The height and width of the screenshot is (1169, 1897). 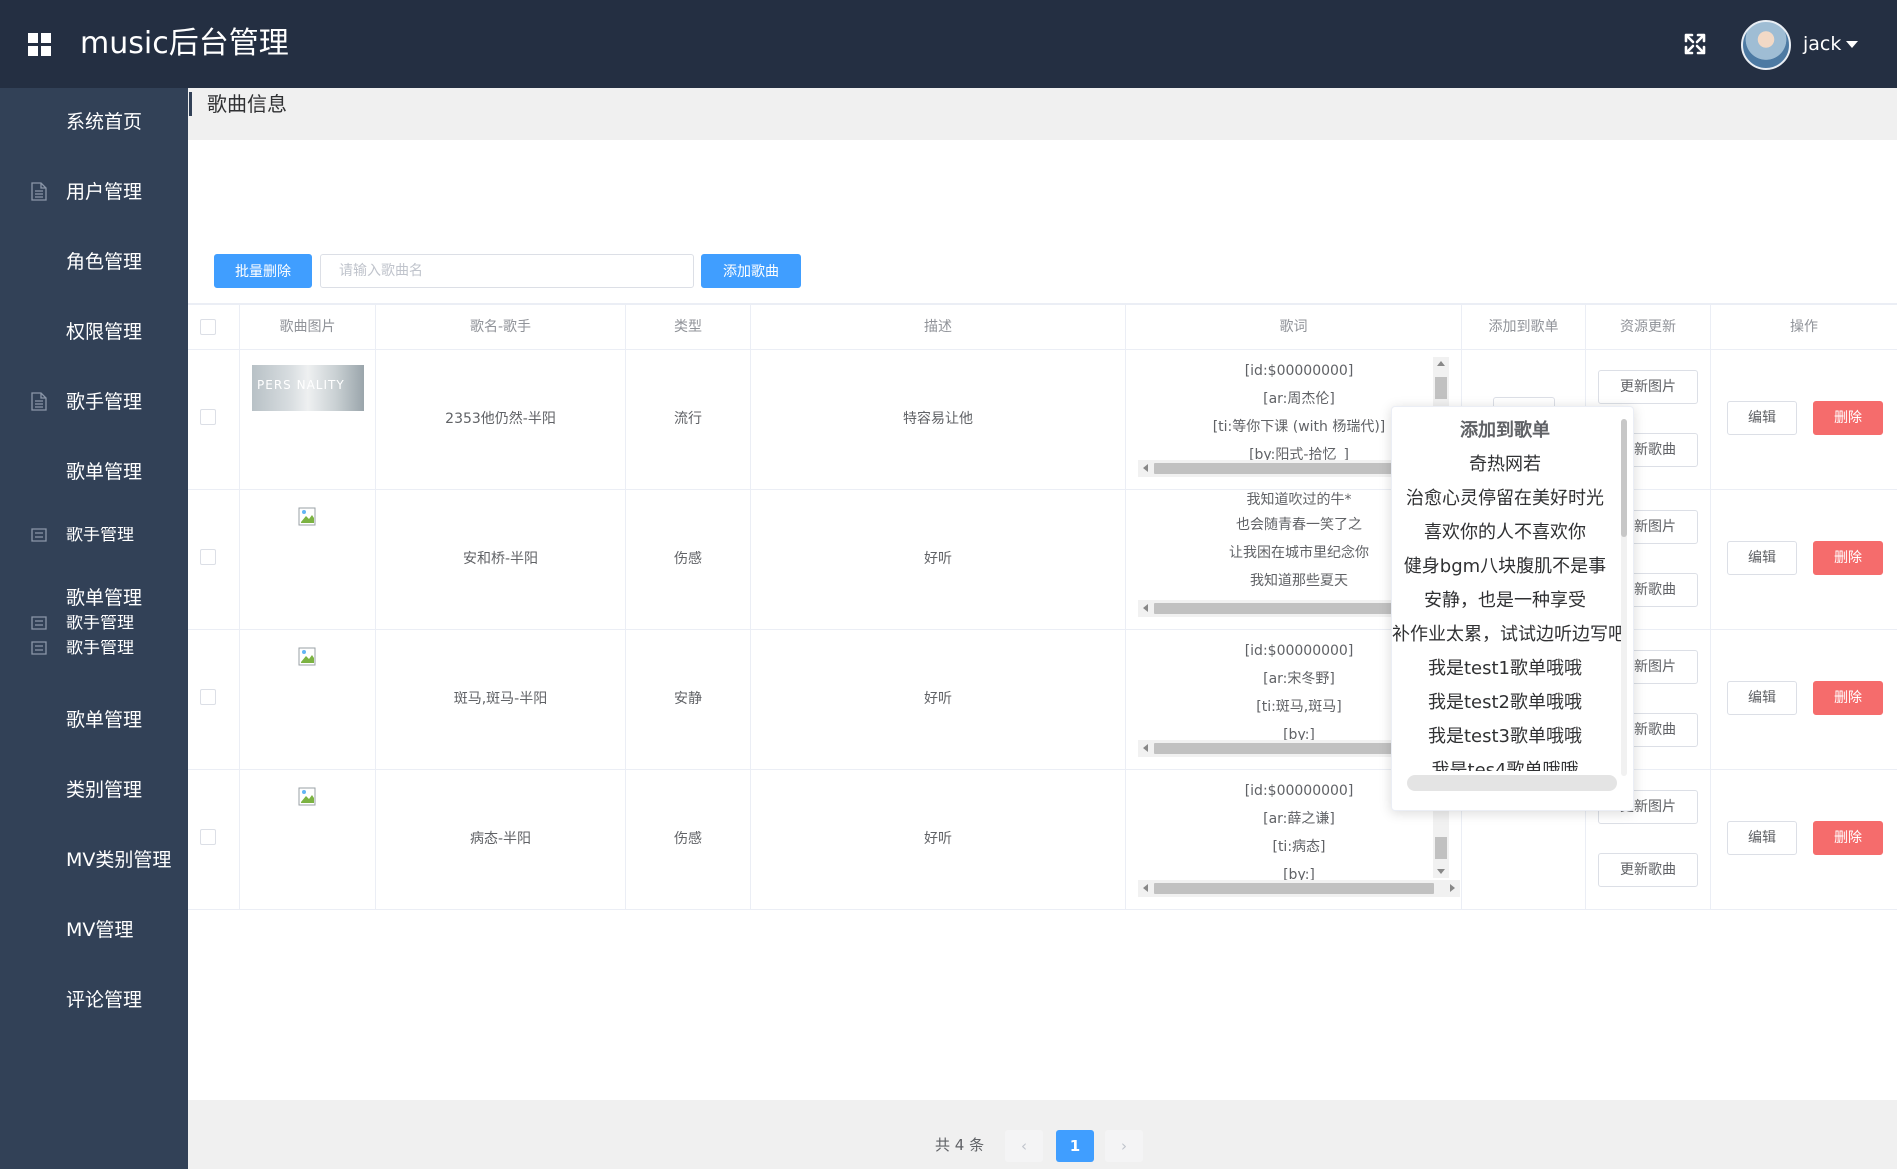 What do you see at coordinates (94, 536) in the screenshot?
I see `sidebar-item-singers-2: 歌手管理` at bounding box center [94, 536].